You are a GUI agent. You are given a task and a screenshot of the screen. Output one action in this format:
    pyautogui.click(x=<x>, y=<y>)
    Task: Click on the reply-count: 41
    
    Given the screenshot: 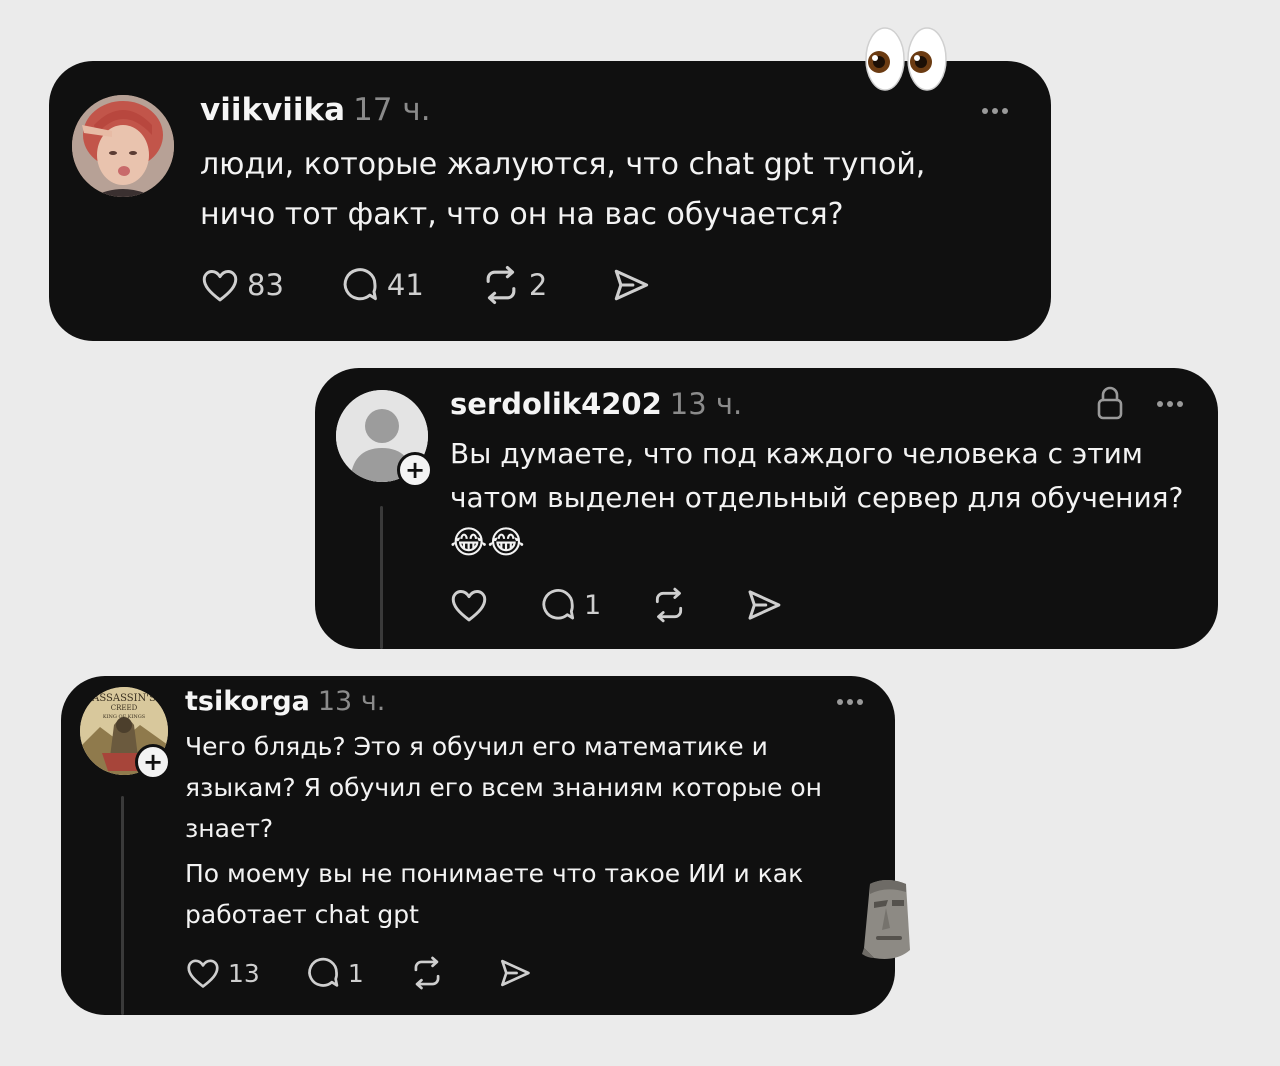 What is the action you would take?
    pyautogui.click(x=405, y=285)
    